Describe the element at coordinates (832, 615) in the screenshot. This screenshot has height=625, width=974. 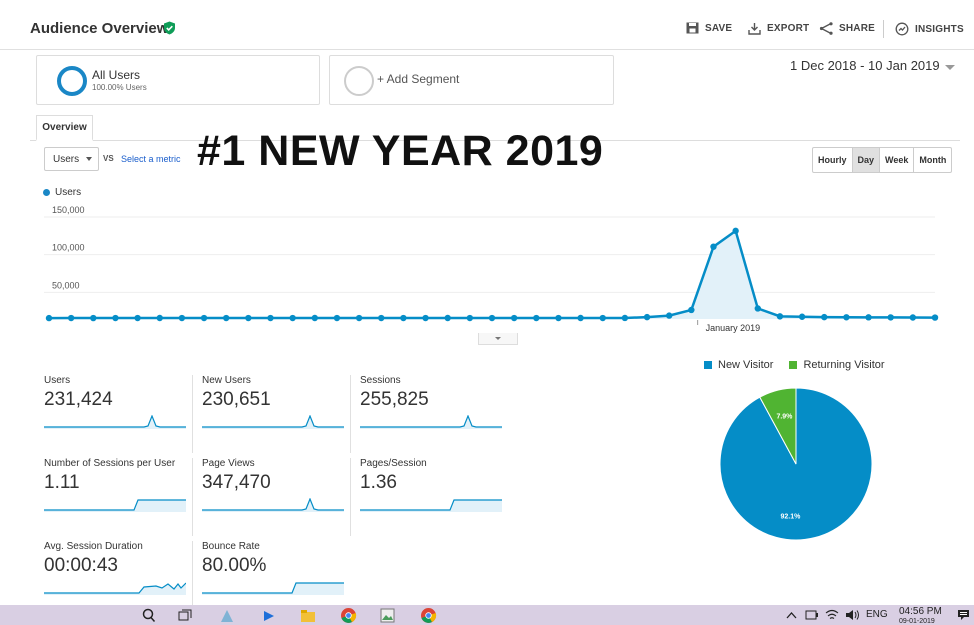
I see `wifi-icon` at that location.